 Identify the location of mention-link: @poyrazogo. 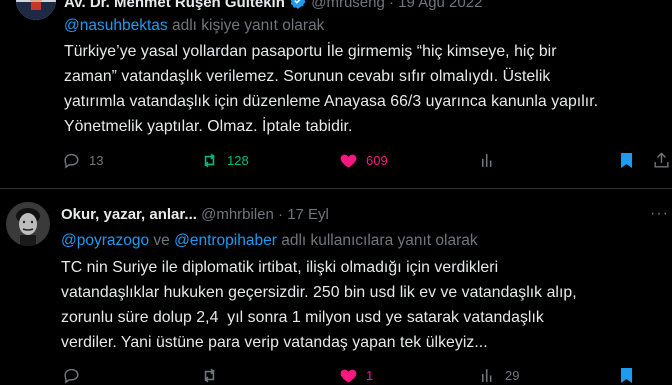
(105, 240).